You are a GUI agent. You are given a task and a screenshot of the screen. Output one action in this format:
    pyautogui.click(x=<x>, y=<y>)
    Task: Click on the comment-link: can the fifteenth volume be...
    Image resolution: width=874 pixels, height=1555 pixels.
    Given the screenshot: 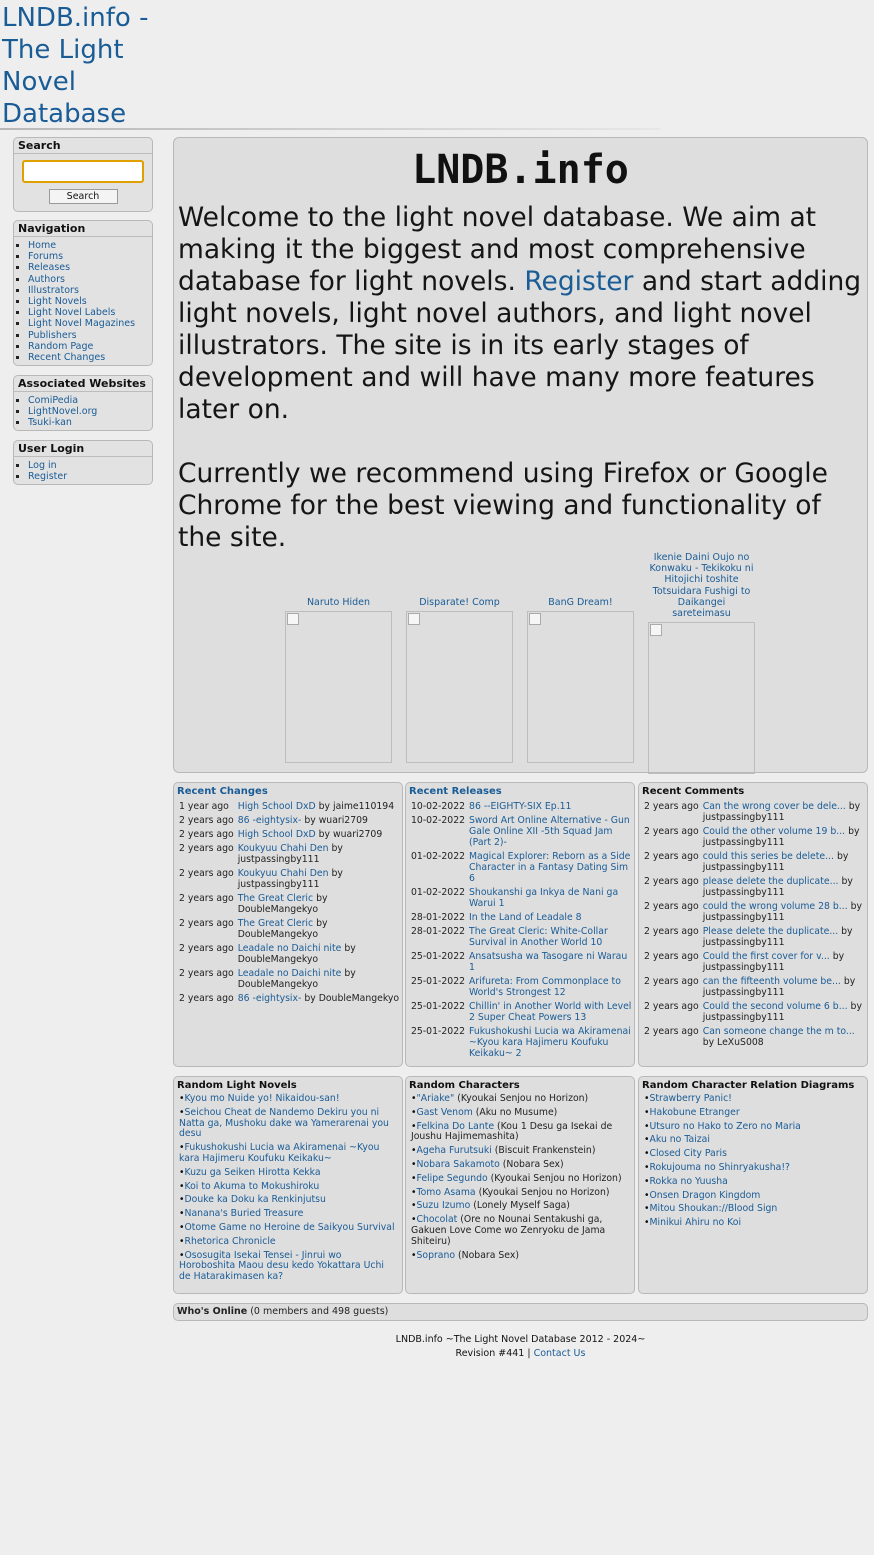 What is the action you would take?
    pyautogui.click(x=772, y=981)
    